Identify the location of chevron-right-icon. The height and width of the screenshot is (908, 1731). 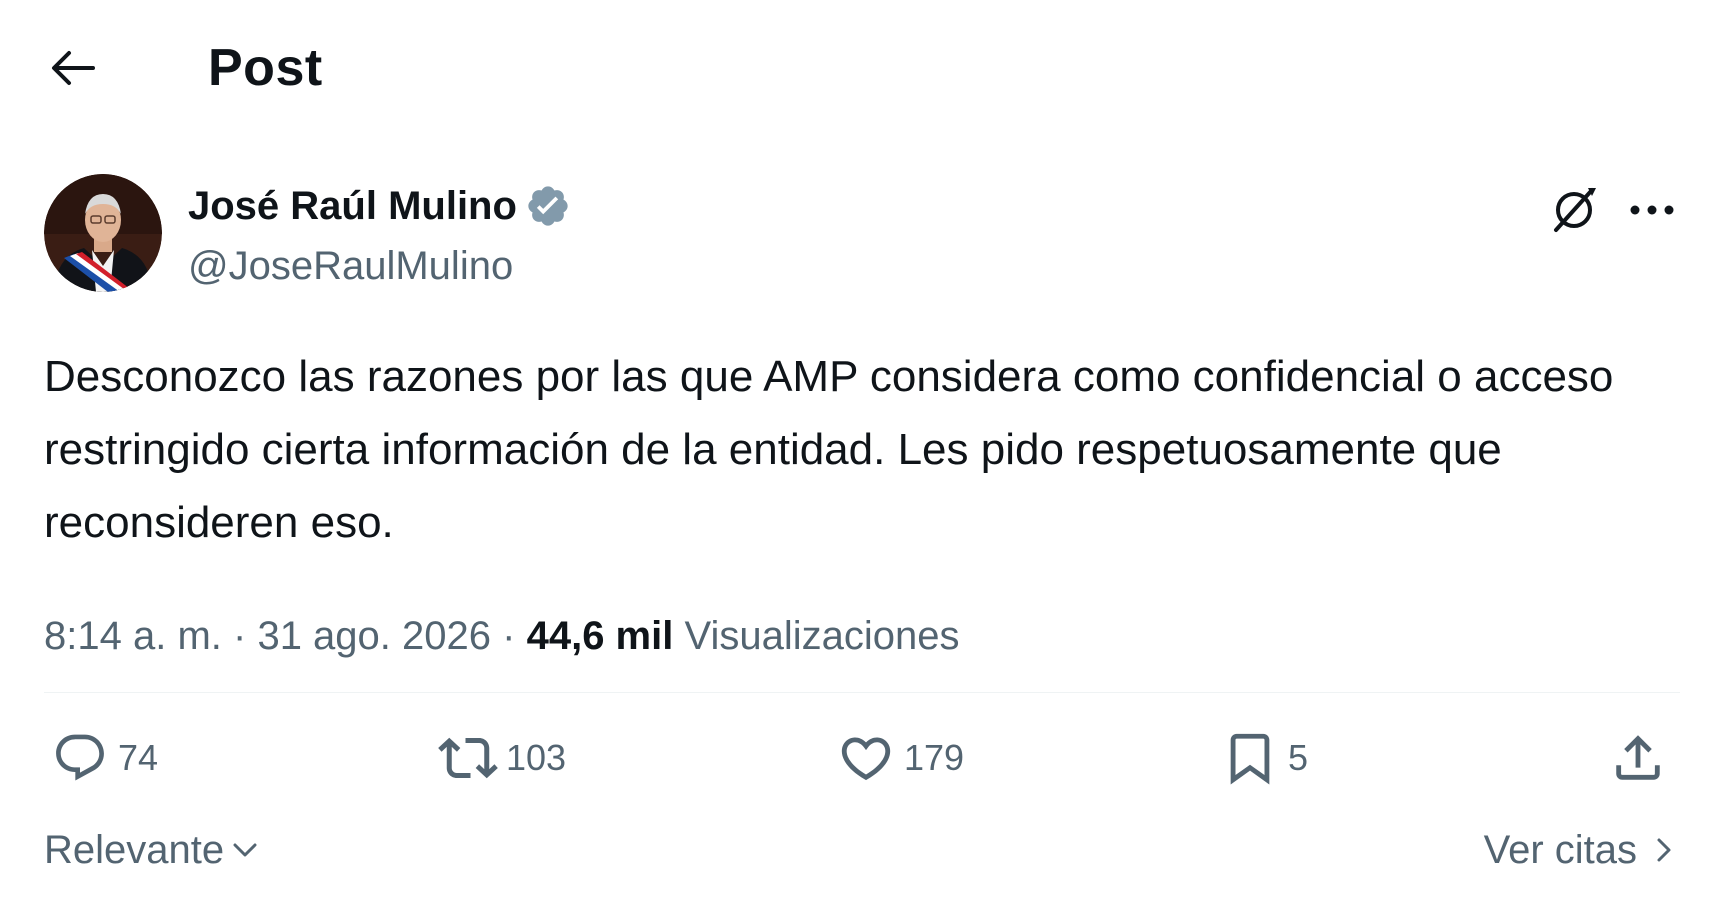
(1664, 850).